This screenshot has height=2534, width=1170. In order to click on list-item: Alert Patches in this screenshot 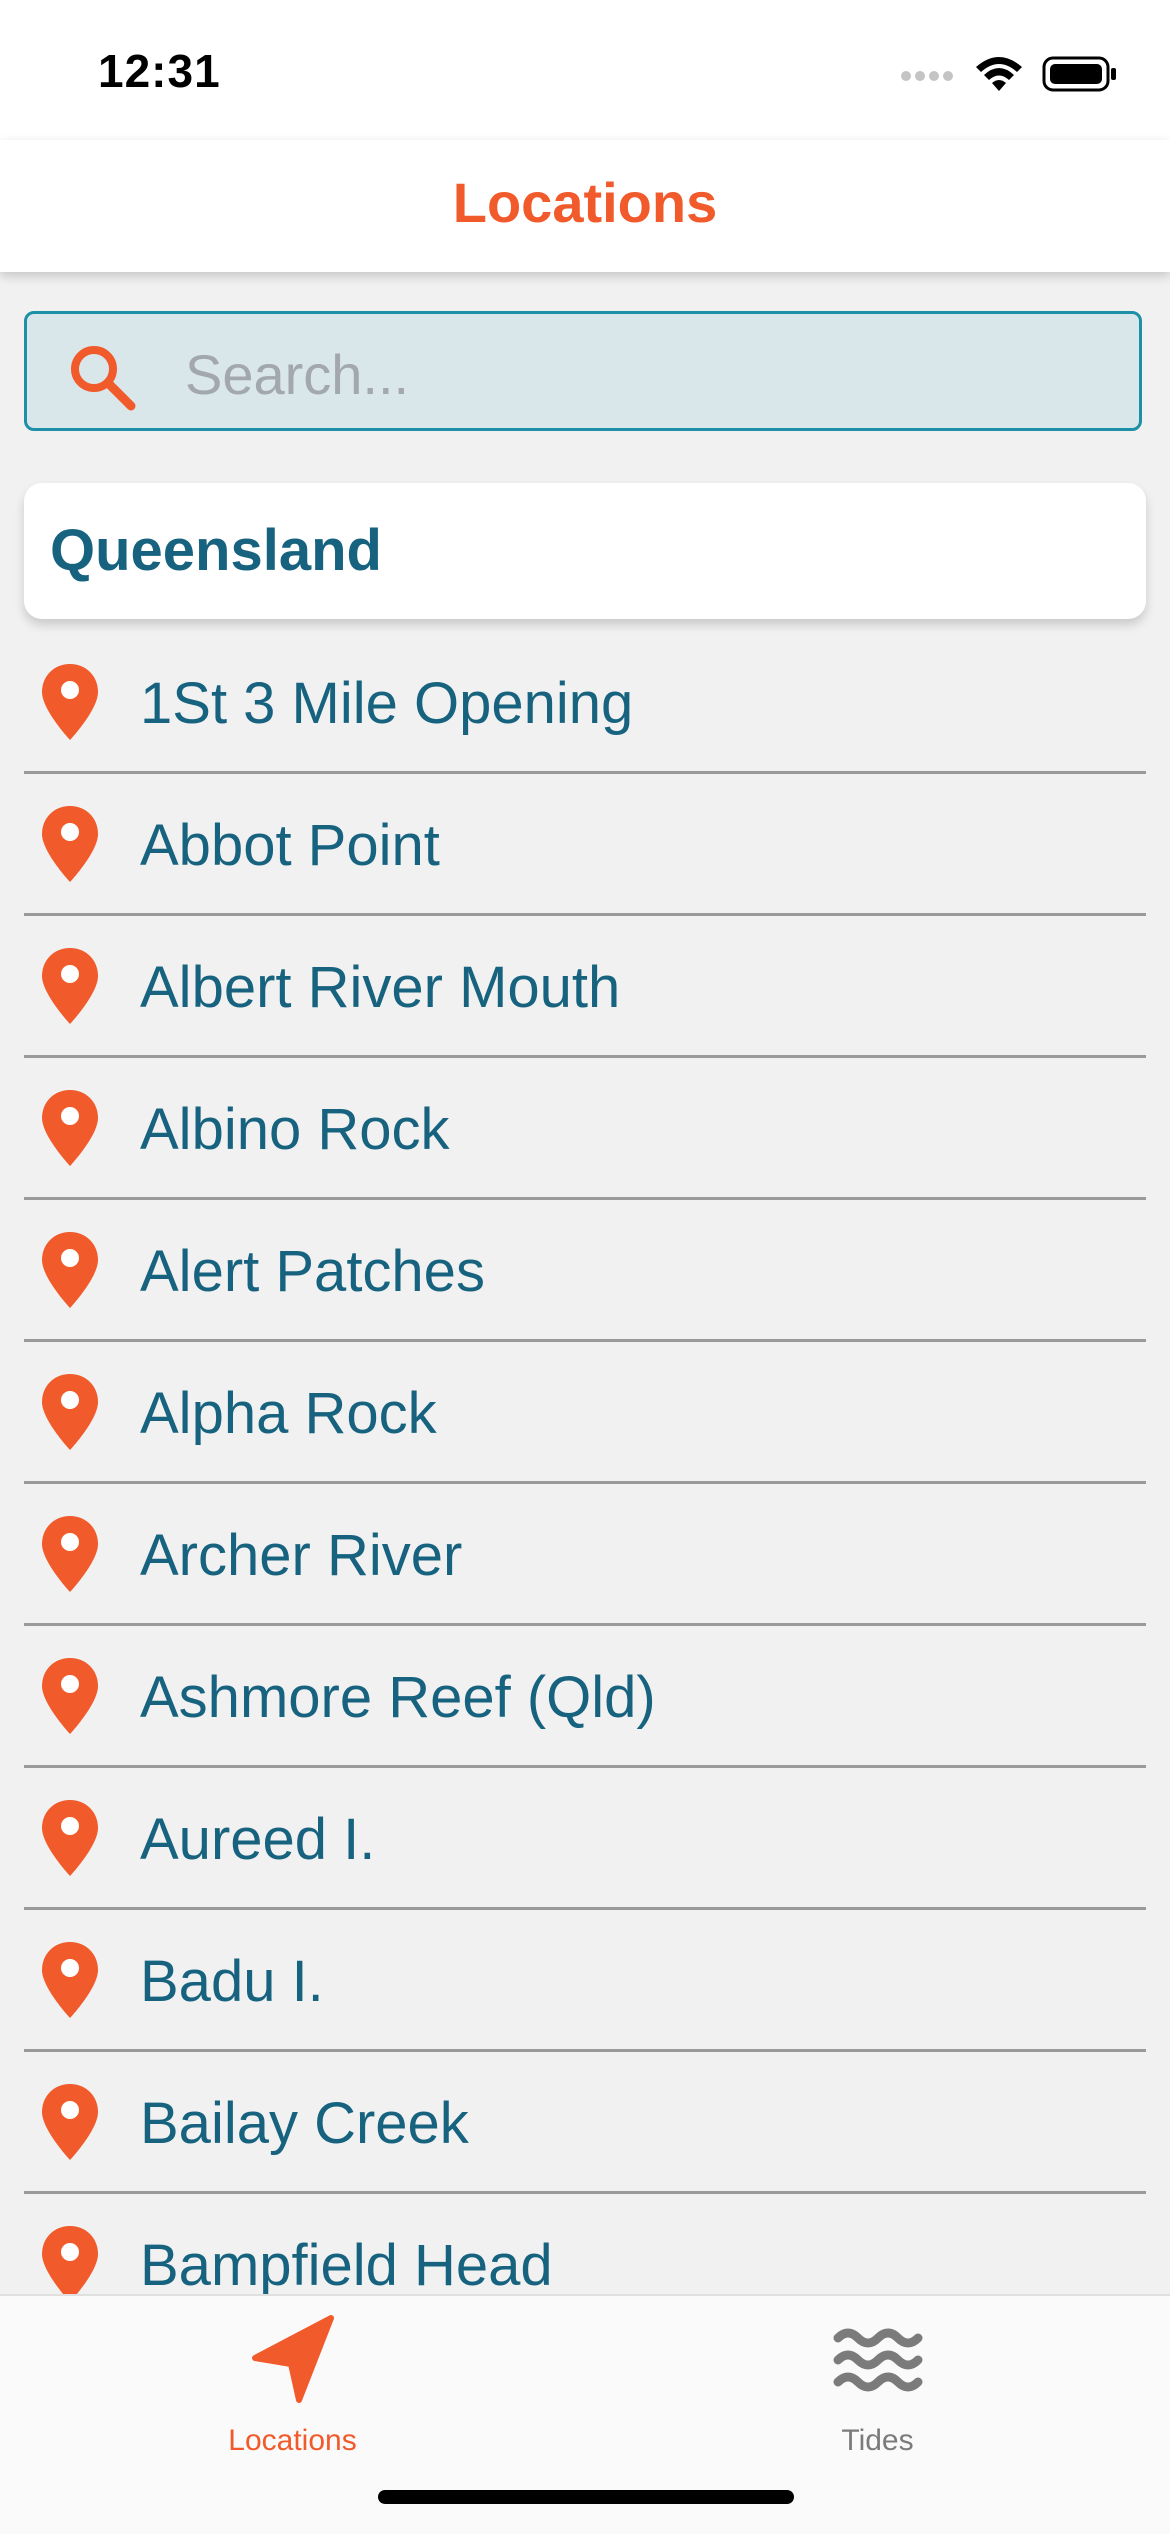, I will do `click(585, 1271)`.